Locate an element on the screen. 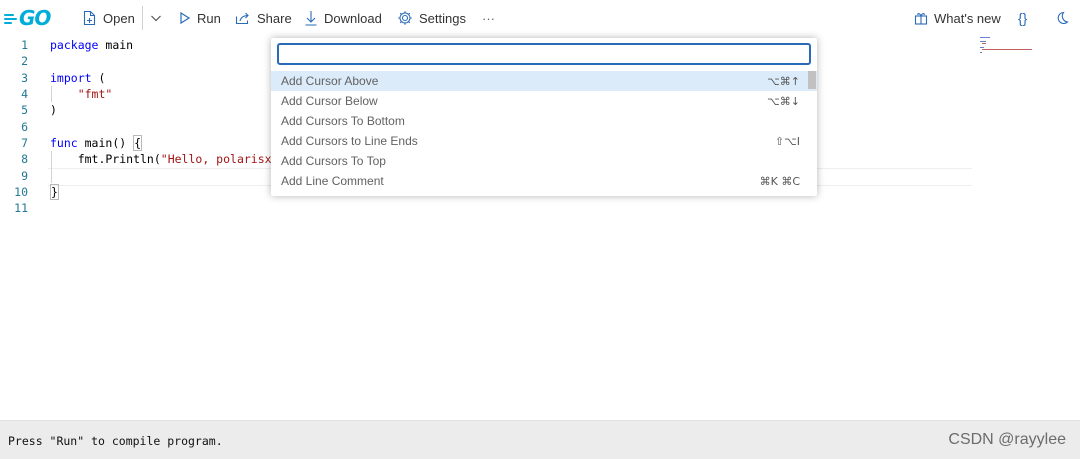 The width and height of the screenshot is (1080, 459). output-text: Press "Run" to compile program. is located at coordinates (115, 441).